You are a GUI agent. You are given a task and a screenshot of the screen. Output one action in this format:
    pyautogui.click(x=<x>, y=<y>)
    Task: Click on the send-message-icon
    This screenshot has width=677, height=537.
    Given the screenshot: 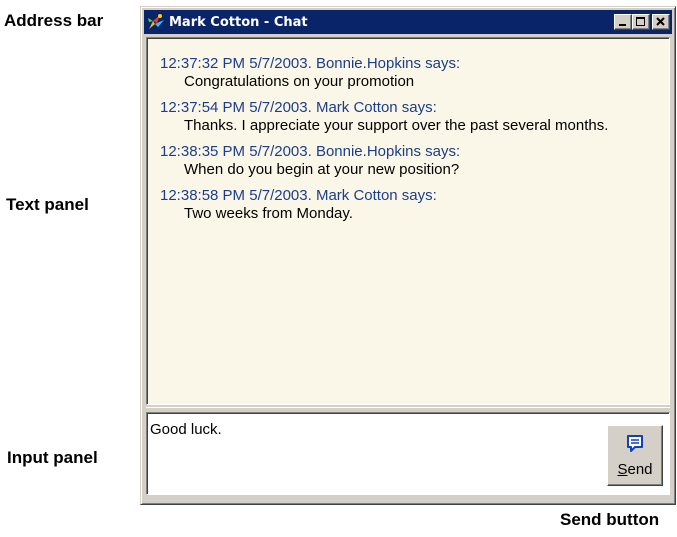 What is the action you would take?
    pyautogui.click(x=635, y=443)
    